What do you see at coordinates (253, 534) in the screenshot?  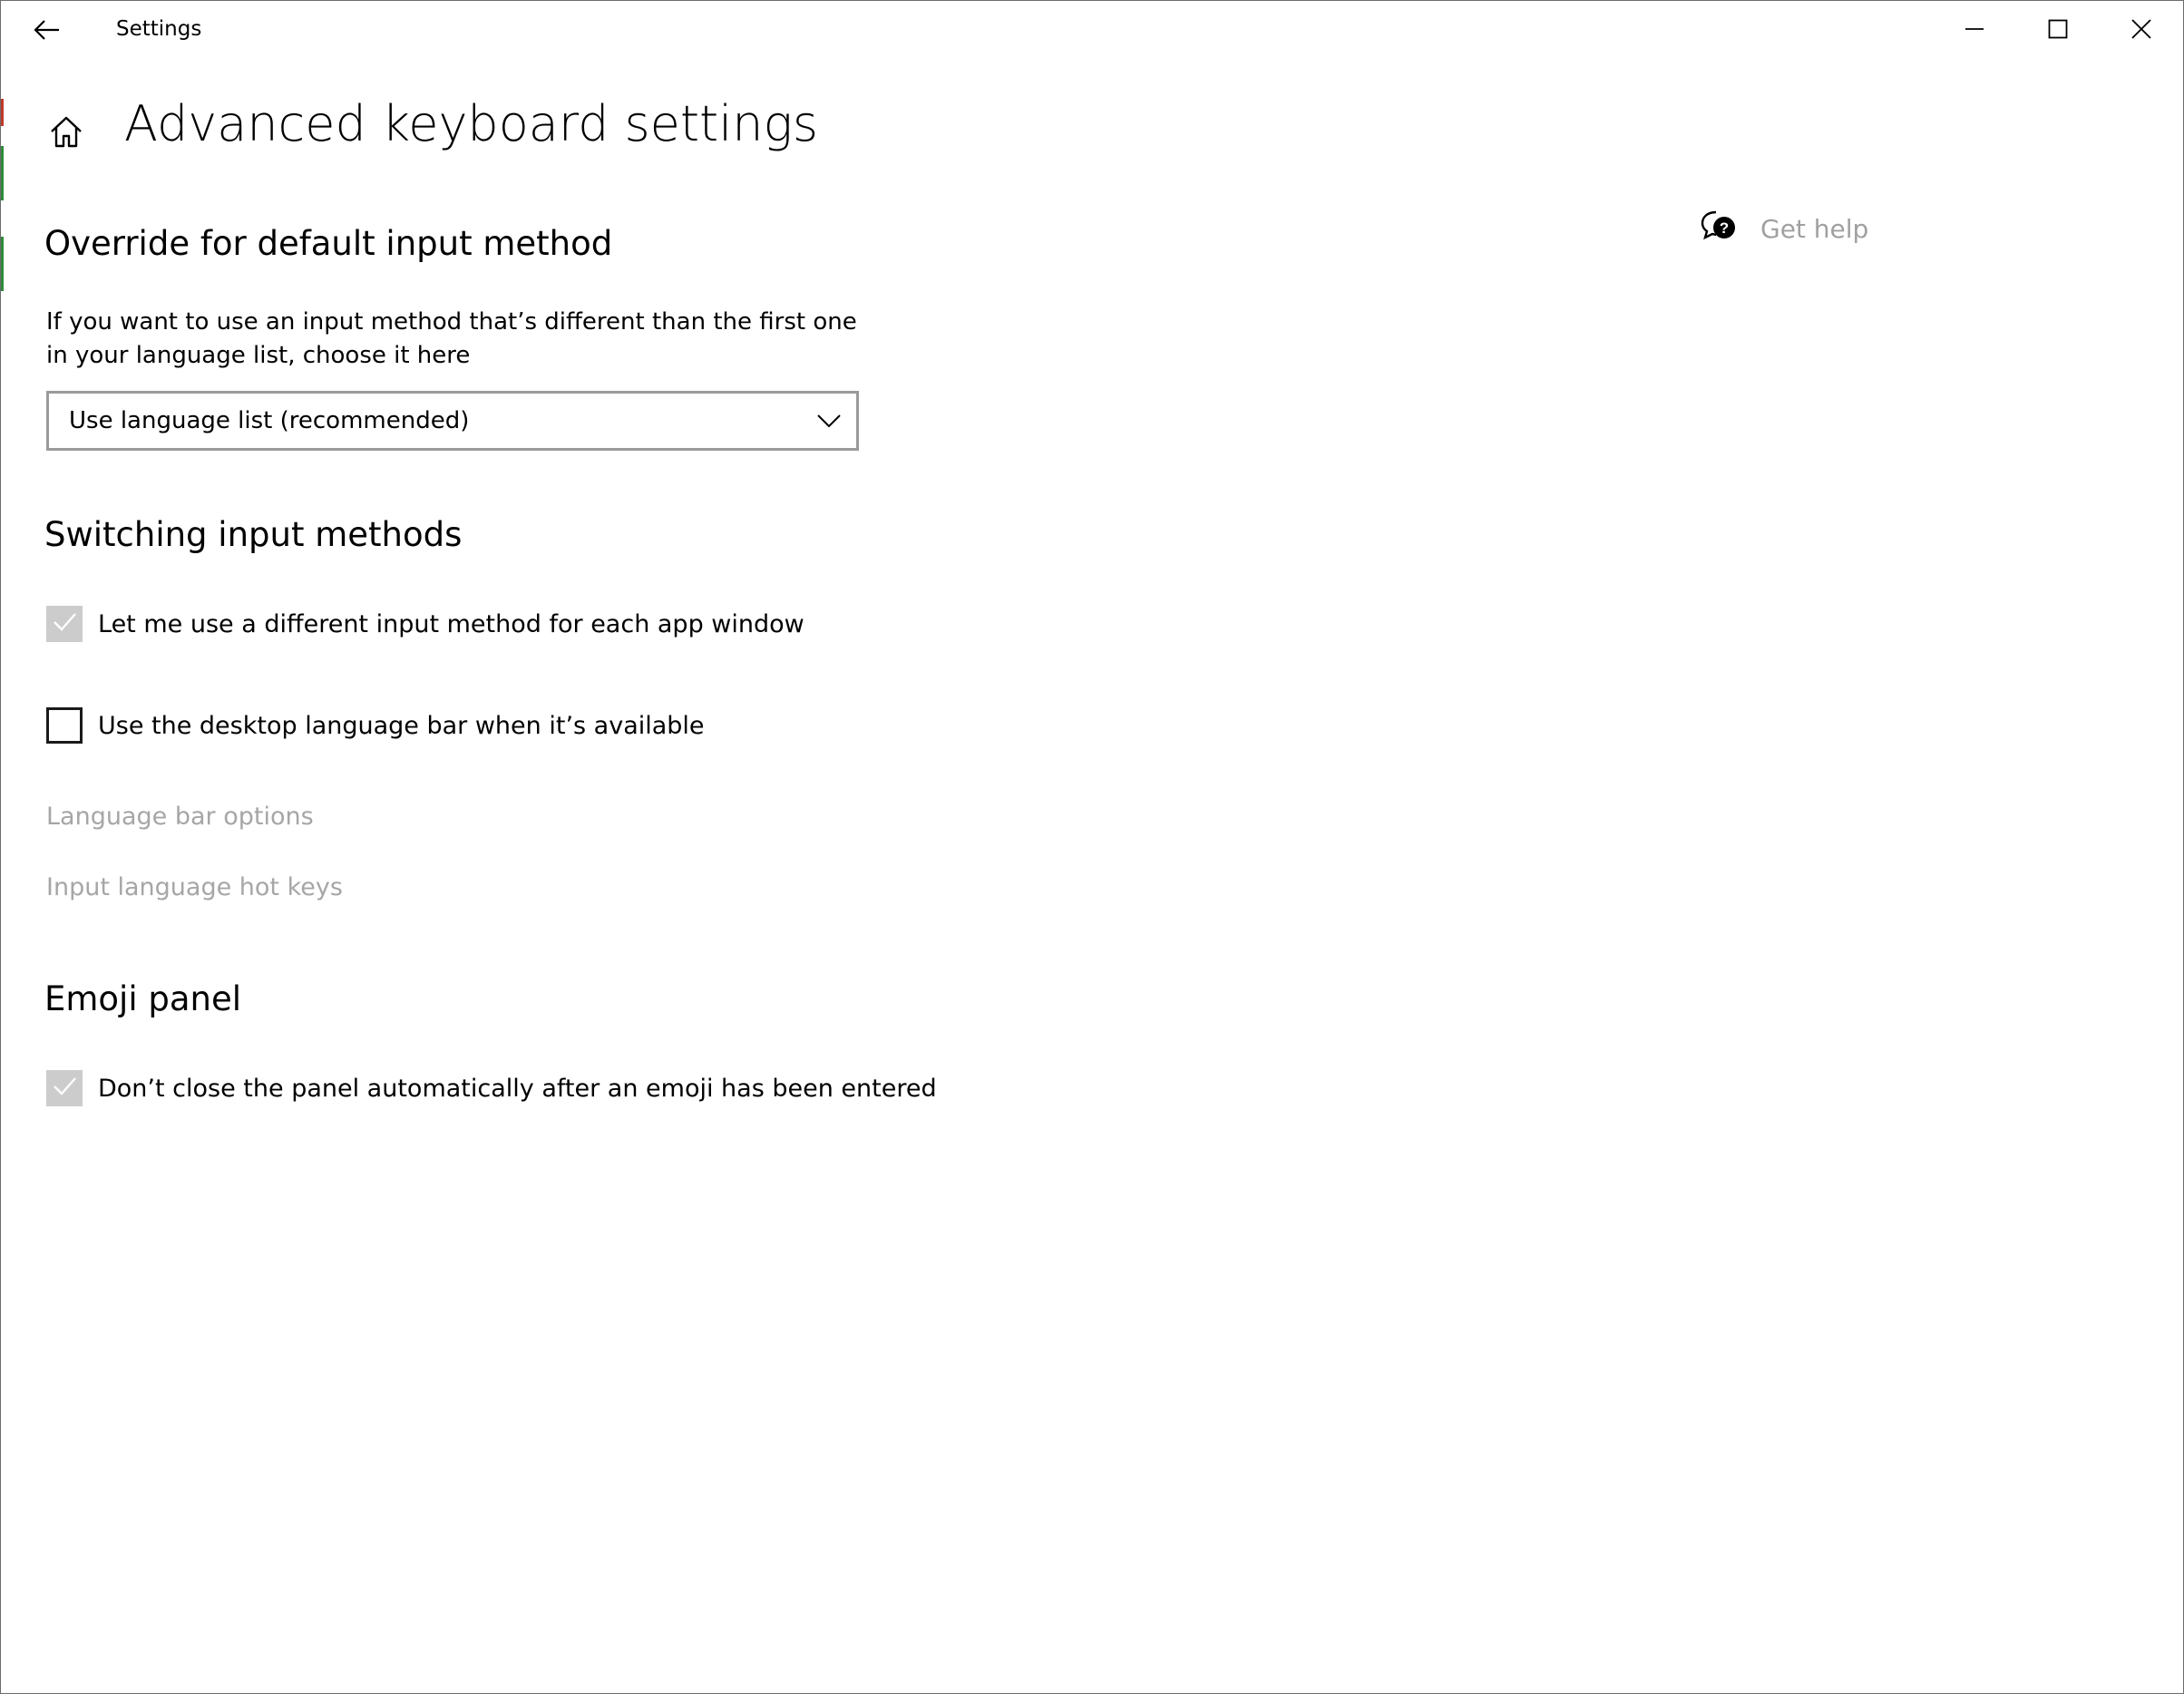 I see `switching-section-title: Switching input methods` at bounding box center [253, 534].